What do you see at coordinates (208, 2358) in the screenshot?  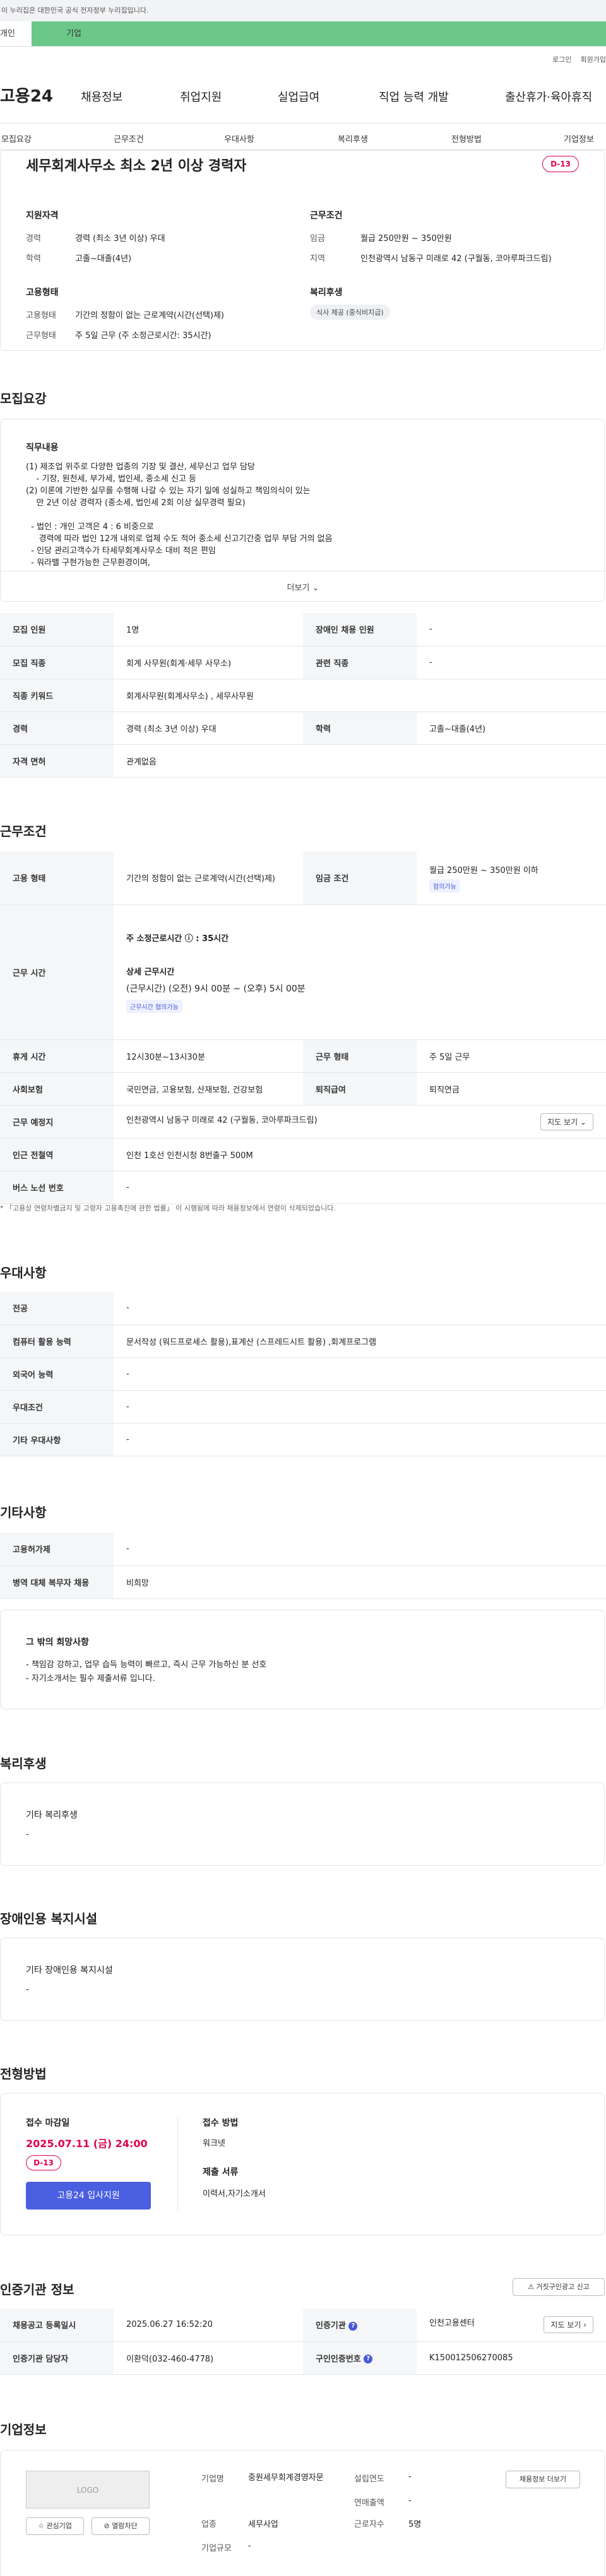 I see `cell-value: 이환덕(032-460-4778)` at bounding box center [208, 2358].